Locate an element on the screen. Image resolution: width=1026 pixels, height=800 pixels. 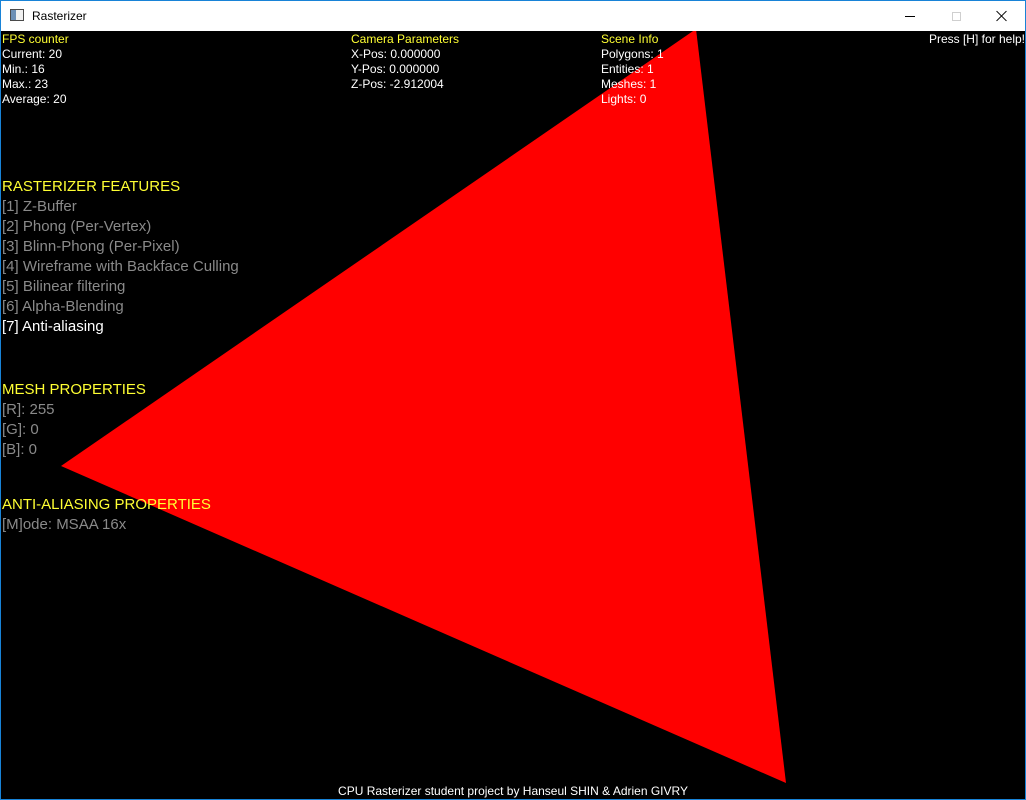
feature-item-wireframe: [4] Wireframe with Backface Culling is located at coordinates (120, 267).